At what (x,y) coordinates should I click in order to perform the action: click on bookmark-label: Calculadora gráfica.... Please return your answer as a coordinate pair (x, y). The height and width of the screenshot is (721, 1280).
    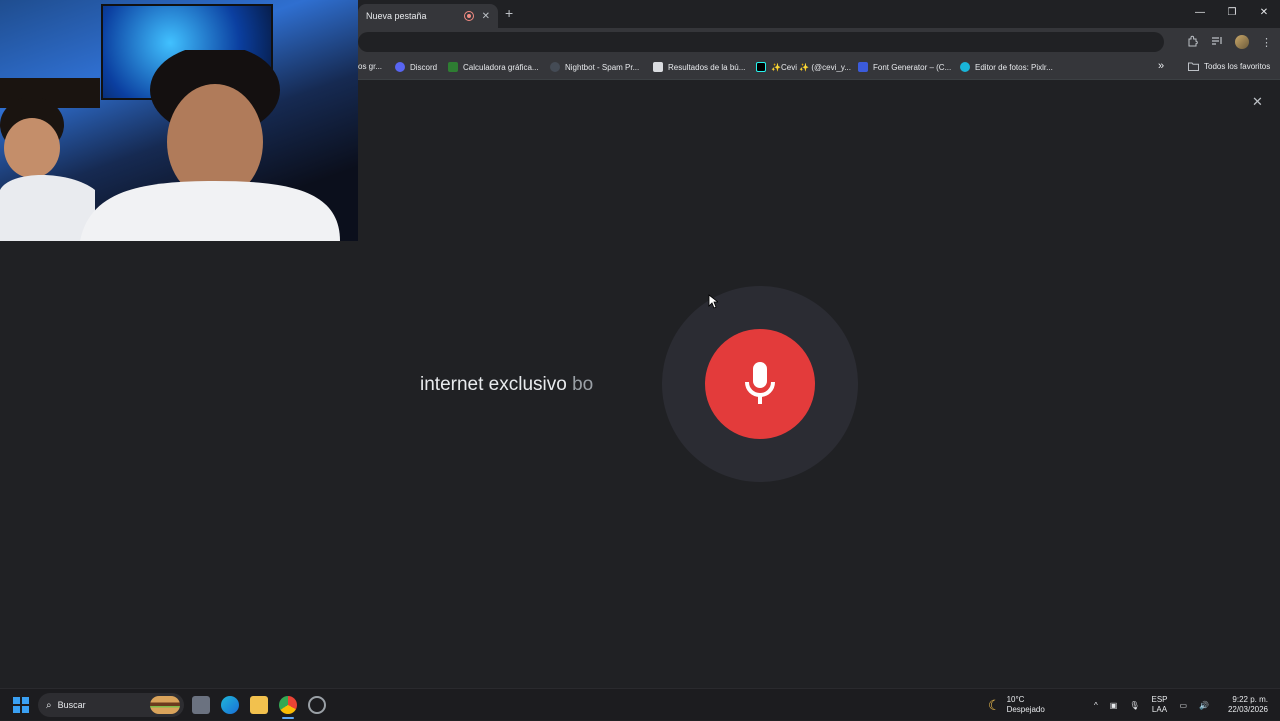
    Looking at the image, I should click on (501, 67).